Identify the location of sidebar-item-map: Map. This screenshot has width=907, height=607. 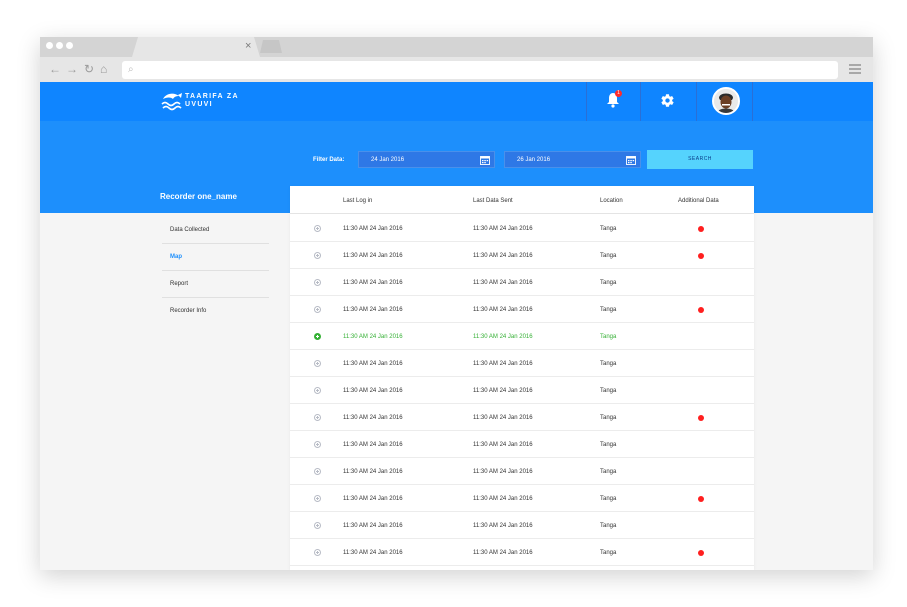
(215, 257).